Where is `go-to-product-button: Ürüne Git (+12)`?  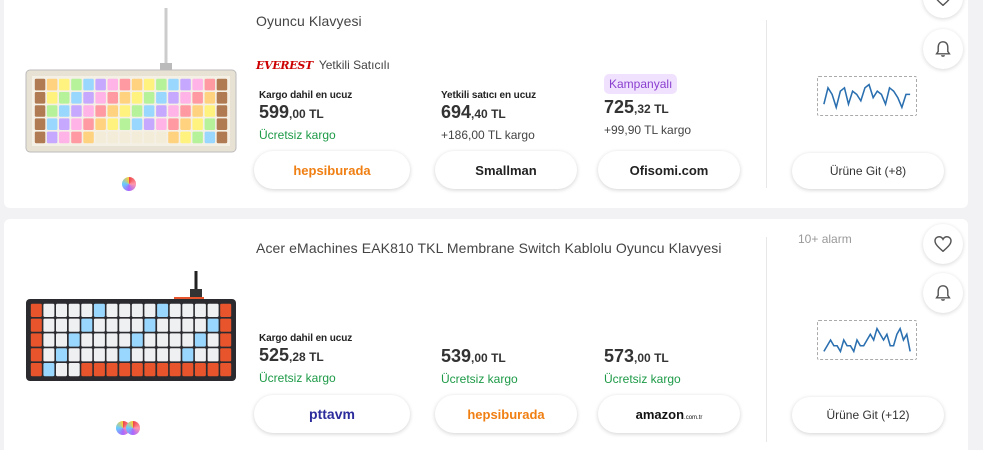
go-to-product-button: Ürüne Git (+12) is located at coordinates (868, 415).